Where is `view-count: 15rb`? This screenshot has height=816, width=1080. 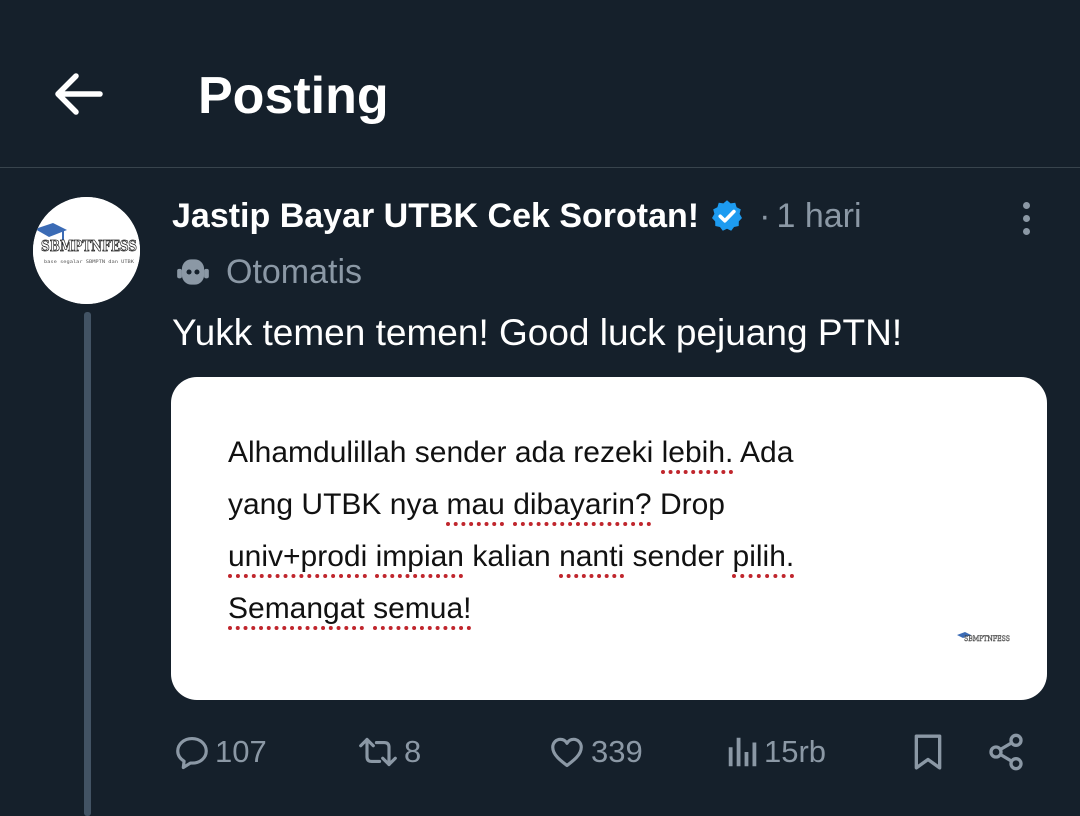 view-count: 15rb is located at coordinates (795, 751).